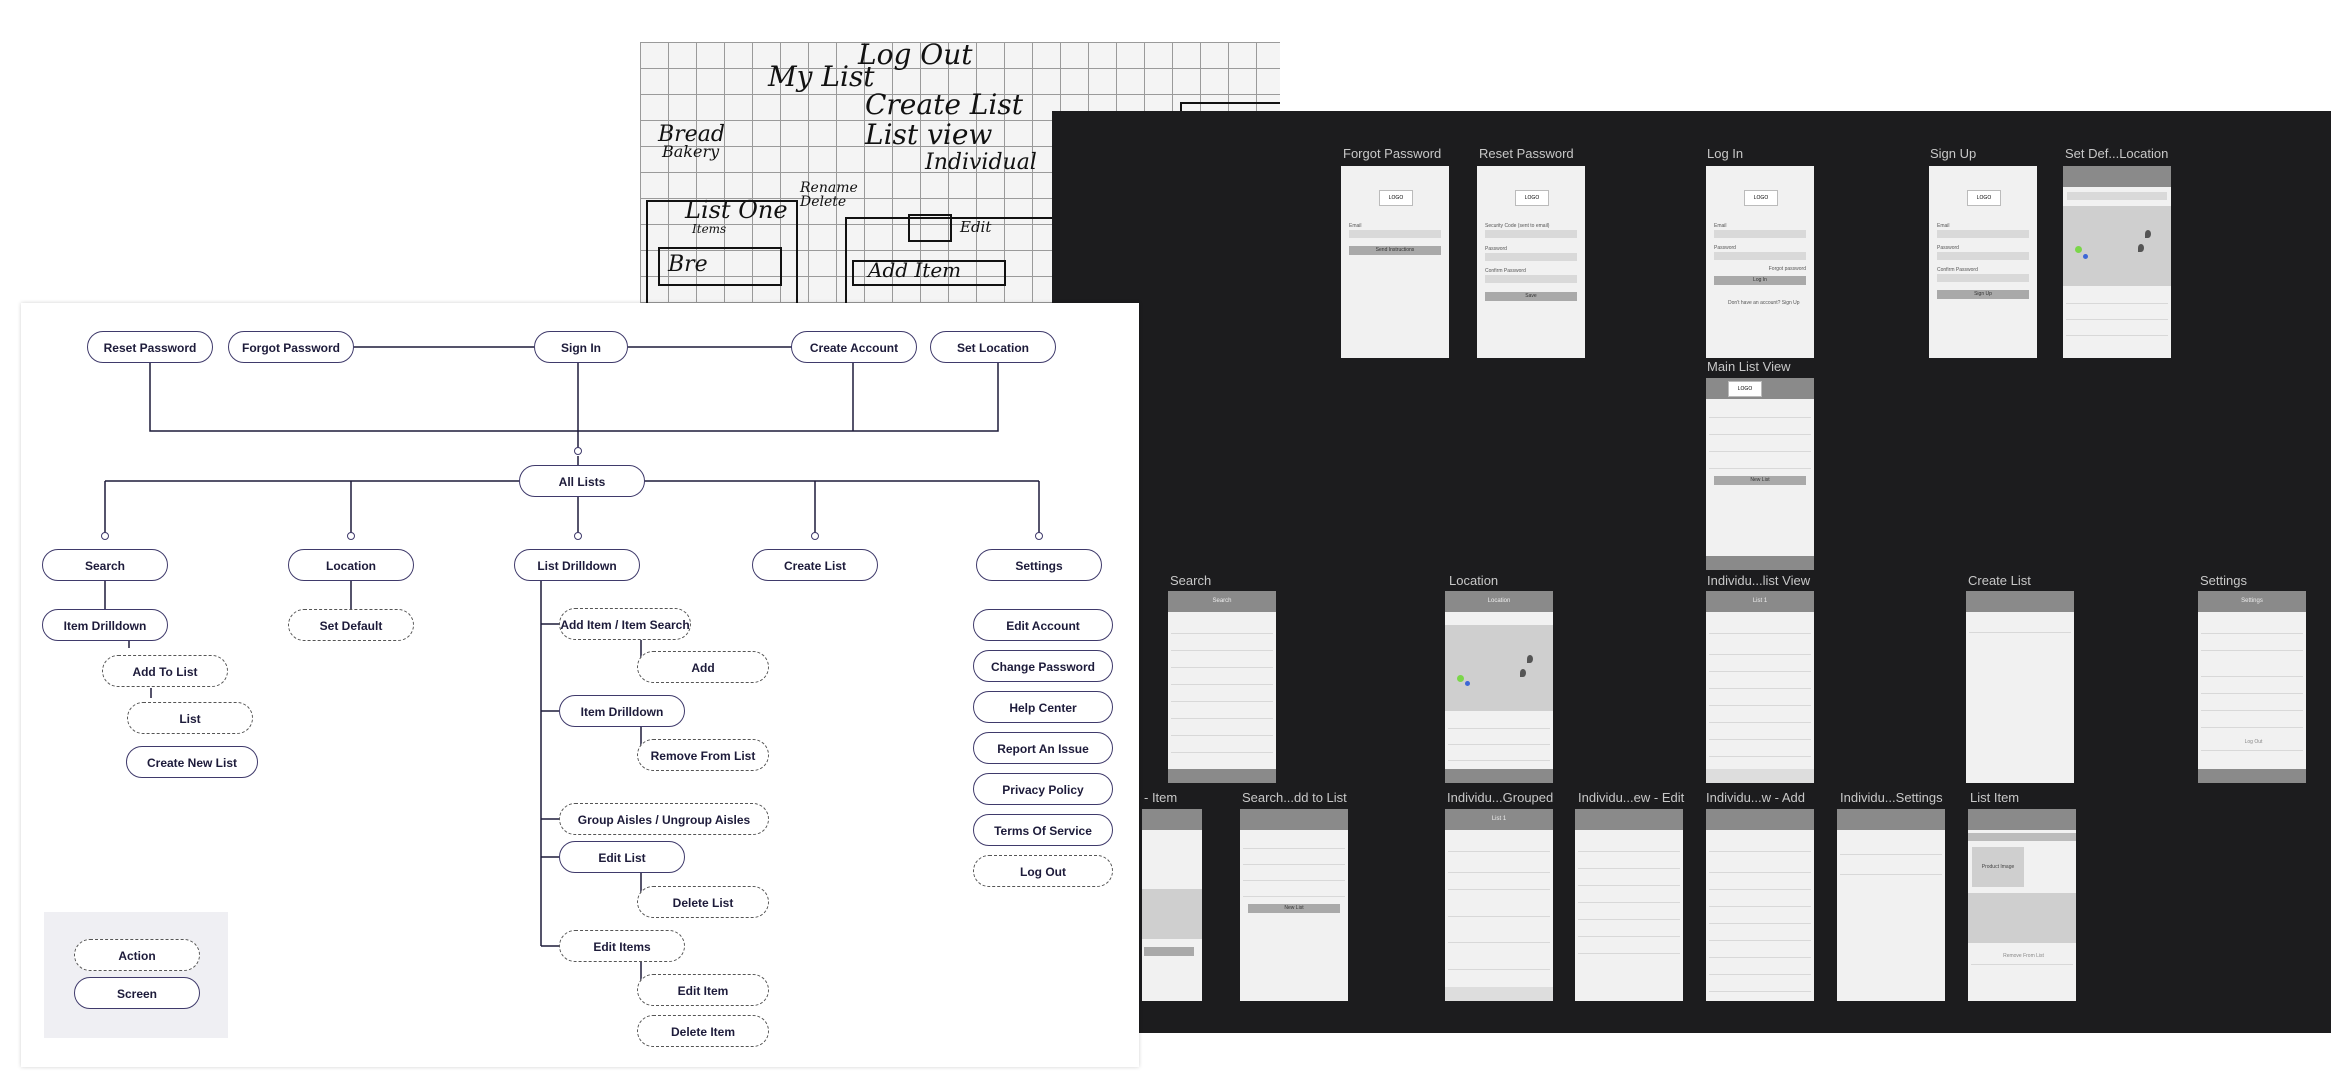  What do you see at coordinates (1191, 580) in the screenshot?
I see `wireframe-title: Search` at bounding box center [1191, 580].